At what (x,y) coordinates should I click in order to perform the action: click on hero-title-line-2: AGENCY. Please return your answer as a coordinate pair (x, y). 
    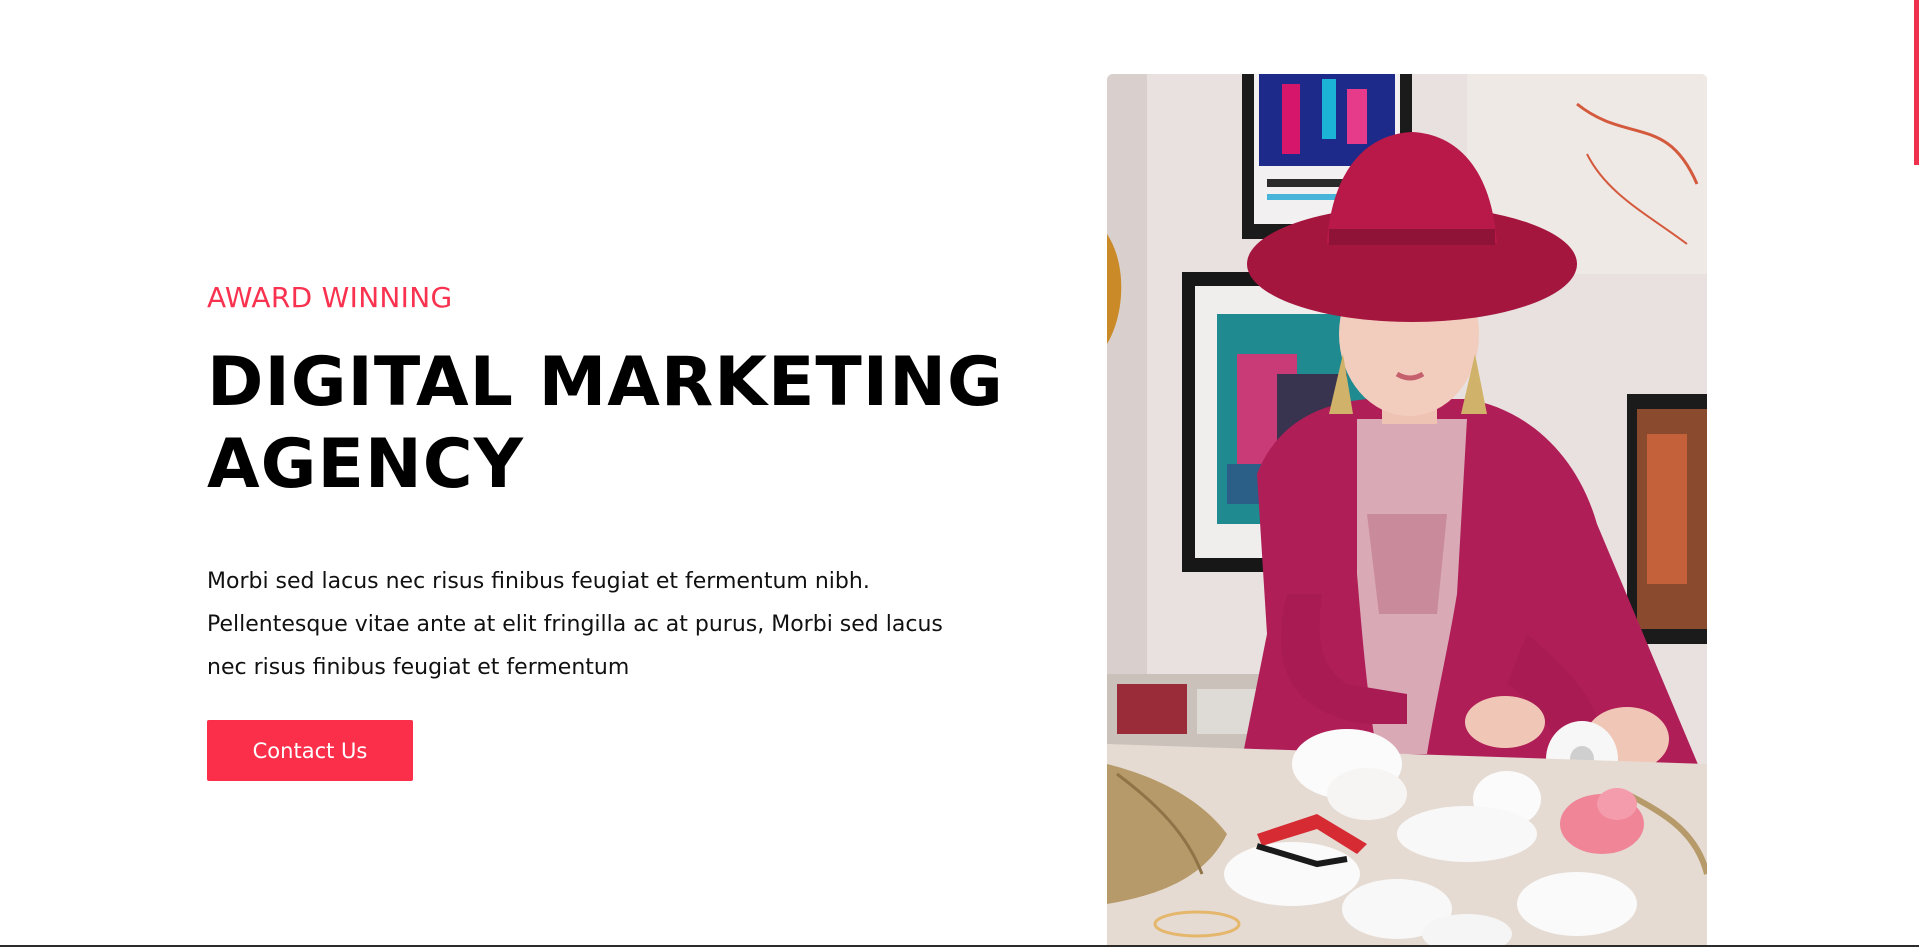
    Looking at the image, I should click on (365, 464).